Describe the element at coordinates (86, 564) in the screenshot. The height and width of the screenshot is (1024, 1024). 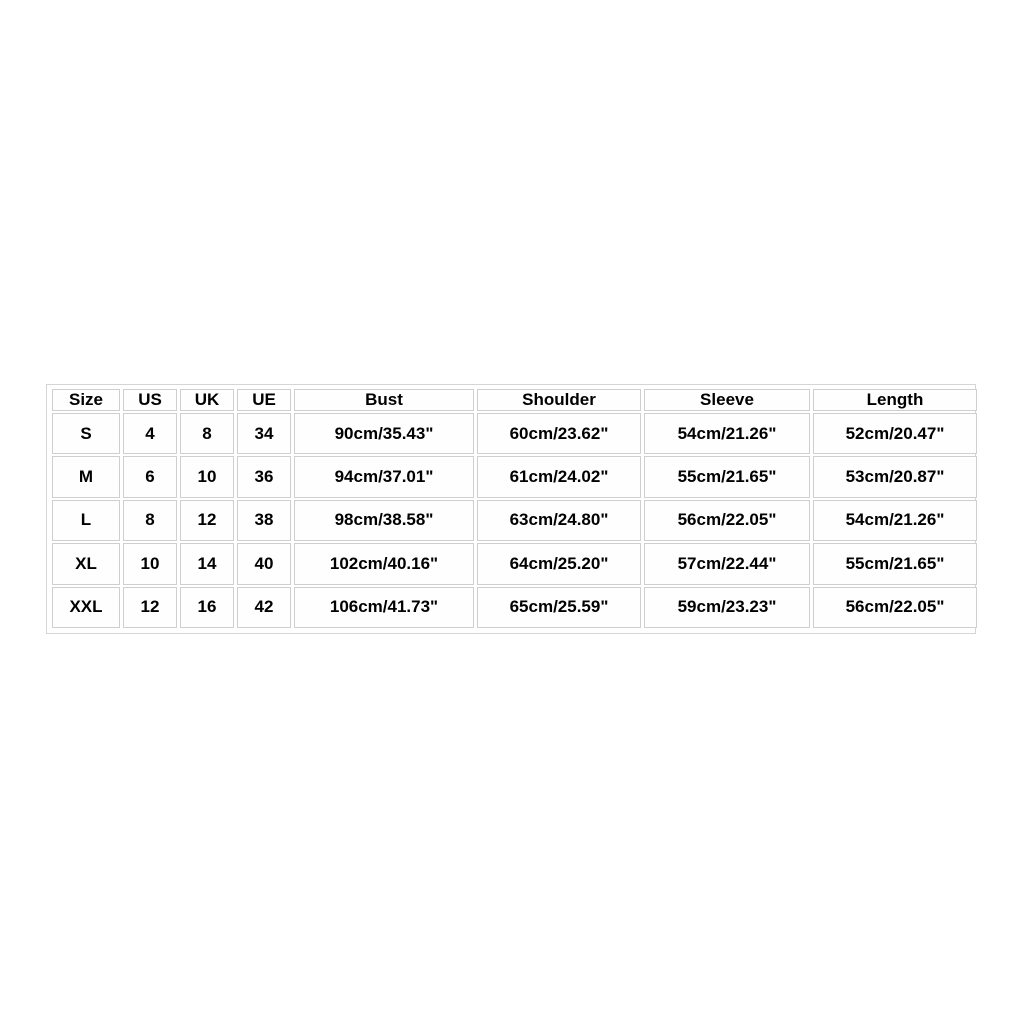
I see `cell-size: XL` at that location.